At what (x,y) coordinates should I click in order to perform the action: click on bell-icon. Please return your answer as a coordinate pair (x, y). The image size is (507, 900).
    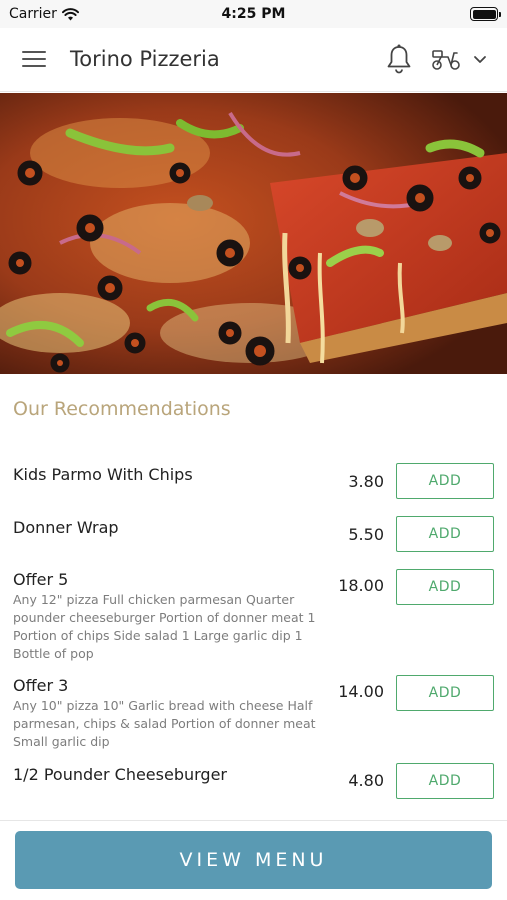
    Looking at the image, I should click on (399, 59).